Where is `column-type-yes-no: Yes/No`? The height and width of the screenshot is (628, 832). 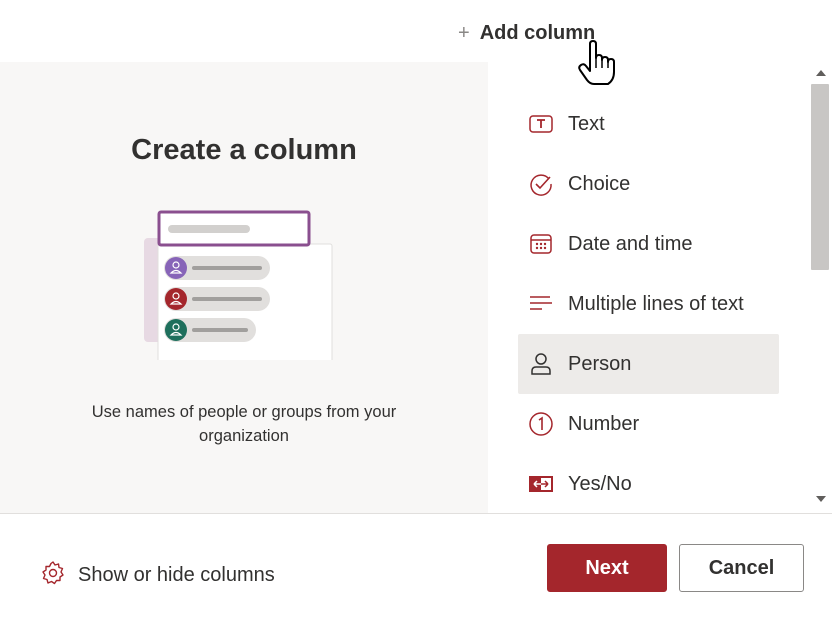 column-type-yes-no: Yes/No is located at coordinates (648, 484).